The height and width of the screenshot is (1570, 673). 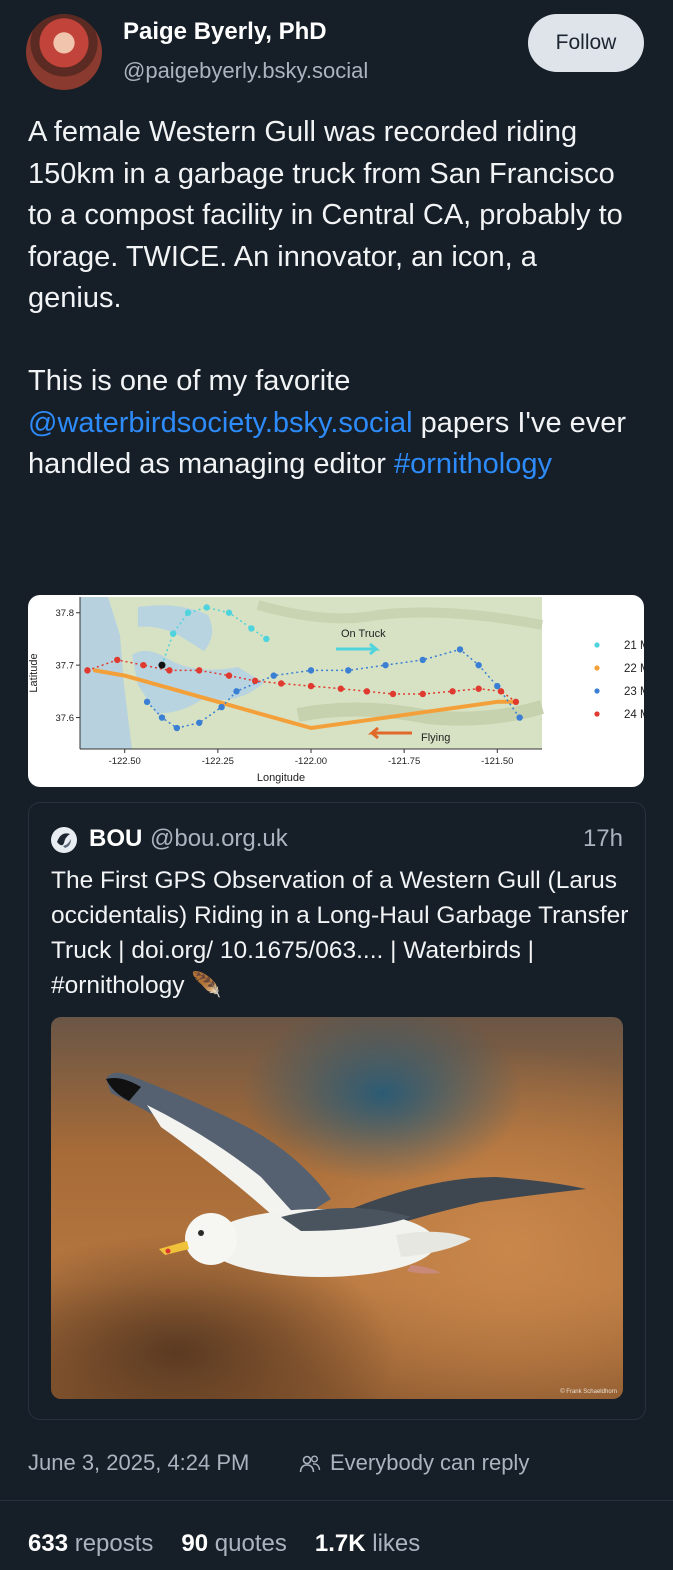 I want to click on reposts-stat: 633 reposts, so click(x=90, y=1544).